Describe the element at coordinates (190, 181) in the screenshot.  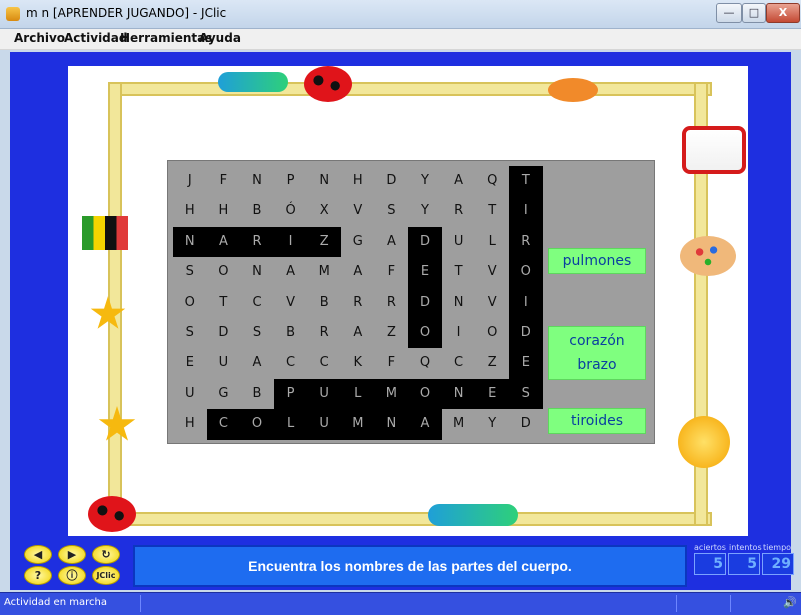
I see `grid-cell: J` at that location.